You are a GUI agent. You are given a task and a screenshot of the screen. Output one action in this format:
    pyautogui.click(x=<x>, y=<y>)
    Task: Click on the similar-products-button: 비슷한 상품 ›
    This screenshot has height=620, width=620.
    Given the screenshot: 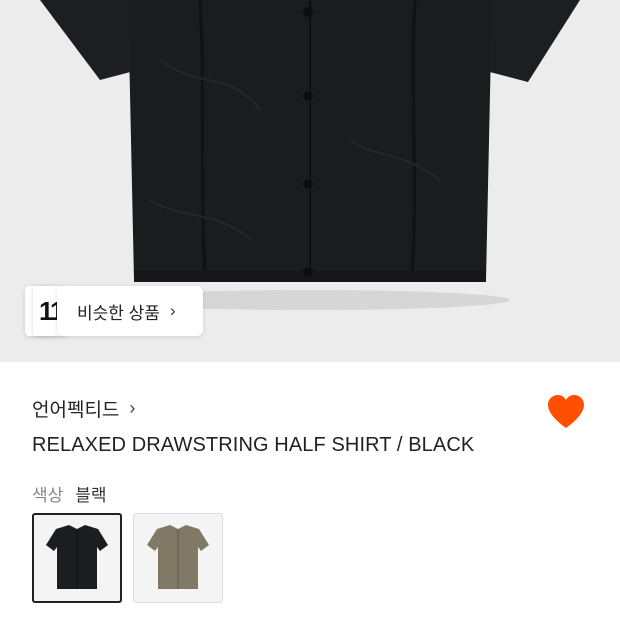 What is the action you would take?
    pyautogui.click(x=130, y=311)
    